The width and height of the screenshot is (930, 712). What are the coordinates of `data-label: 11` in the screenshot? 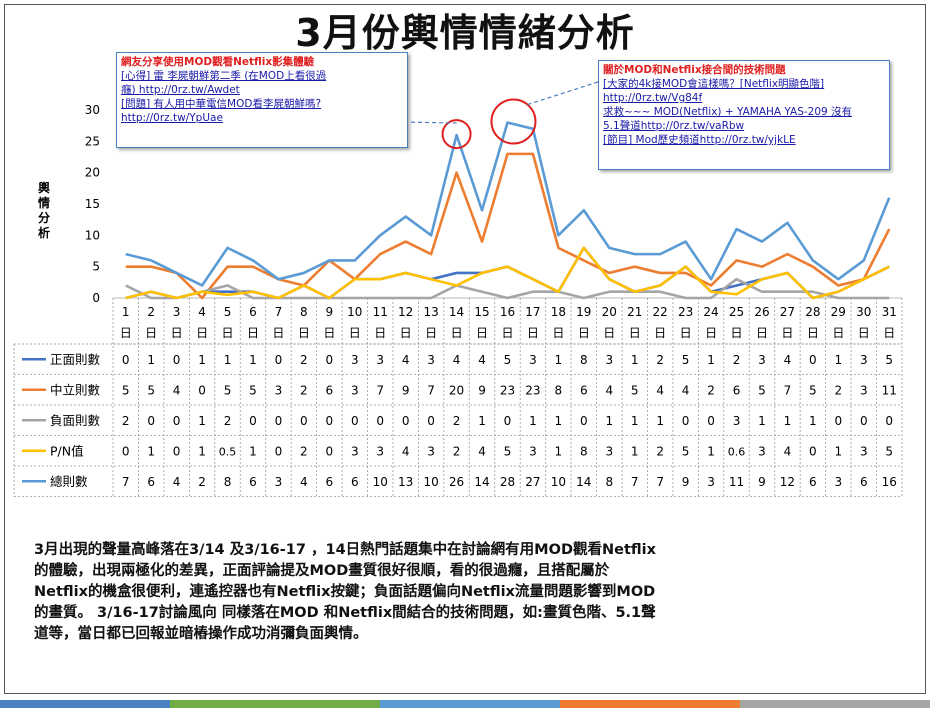 It's located at (736, 482).